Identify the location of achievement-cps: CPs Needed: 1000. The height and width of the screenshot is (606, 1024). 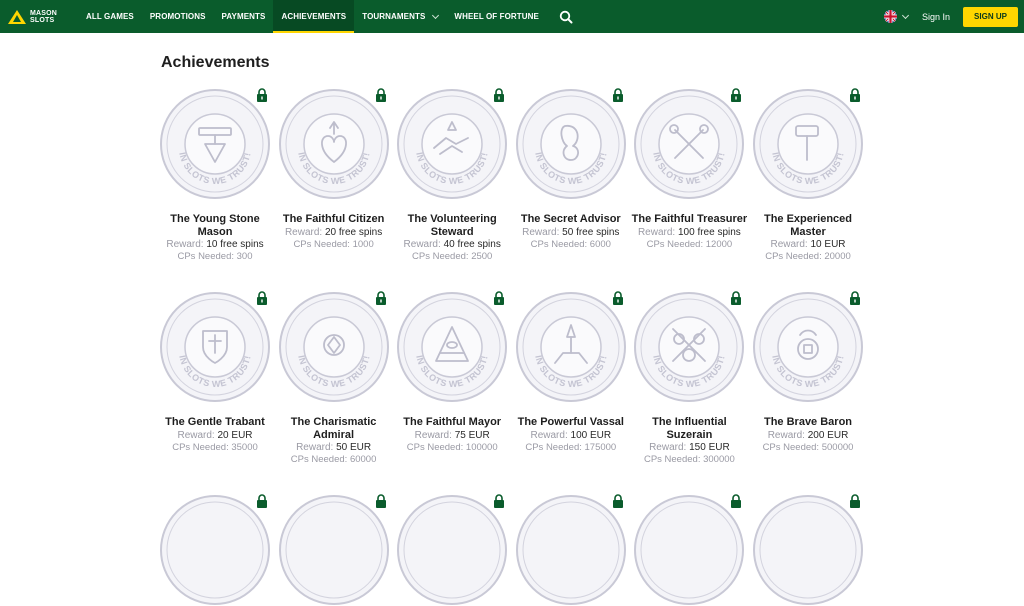
(334, 244).